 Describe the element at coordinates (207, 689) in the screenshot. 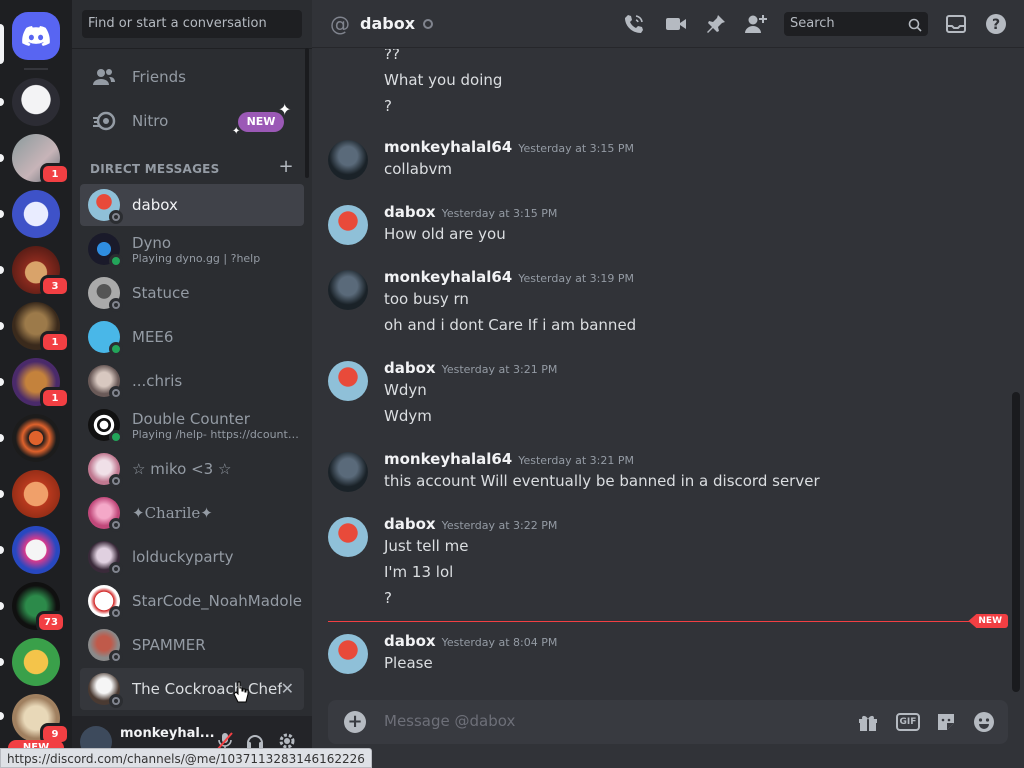

I see `dm-name: The Cockroach Chef` at that location.